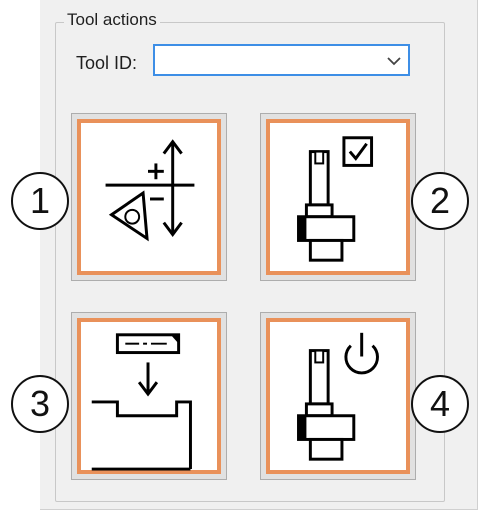 The image size is (478, 510). I want to click on callout-1: 1, so click(40, 201).